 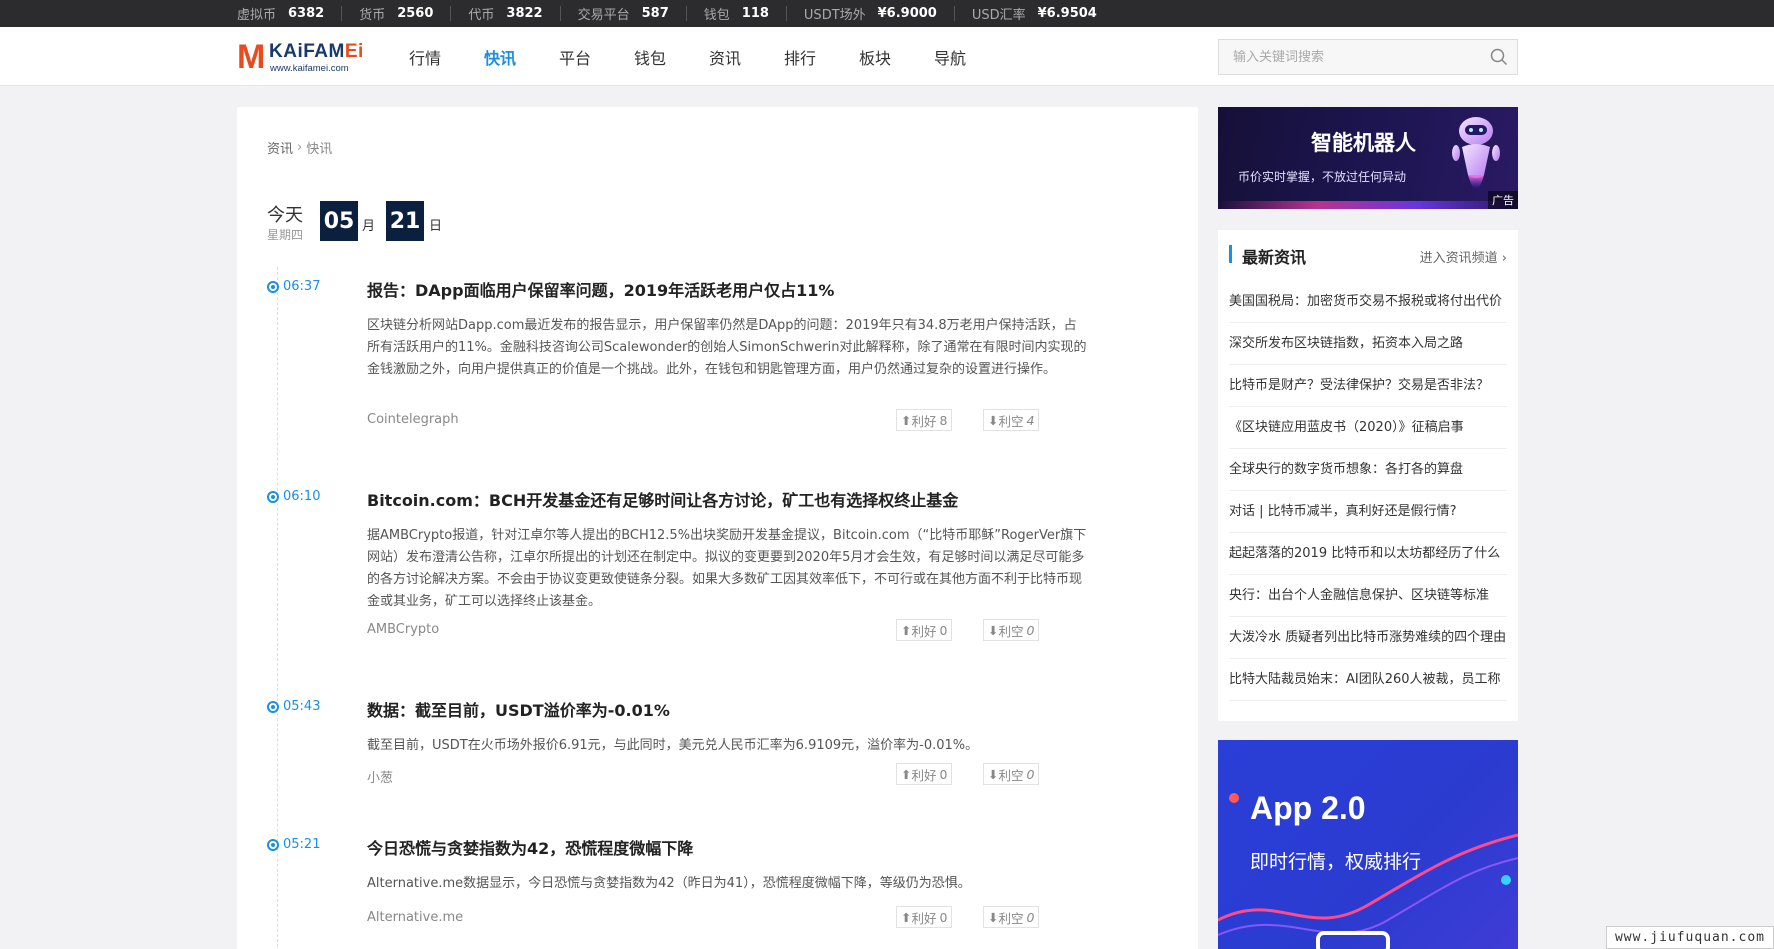 I want to click on site-logo: M KAiFAMEi www.kaifamei.com, so click(x=302, y=57).